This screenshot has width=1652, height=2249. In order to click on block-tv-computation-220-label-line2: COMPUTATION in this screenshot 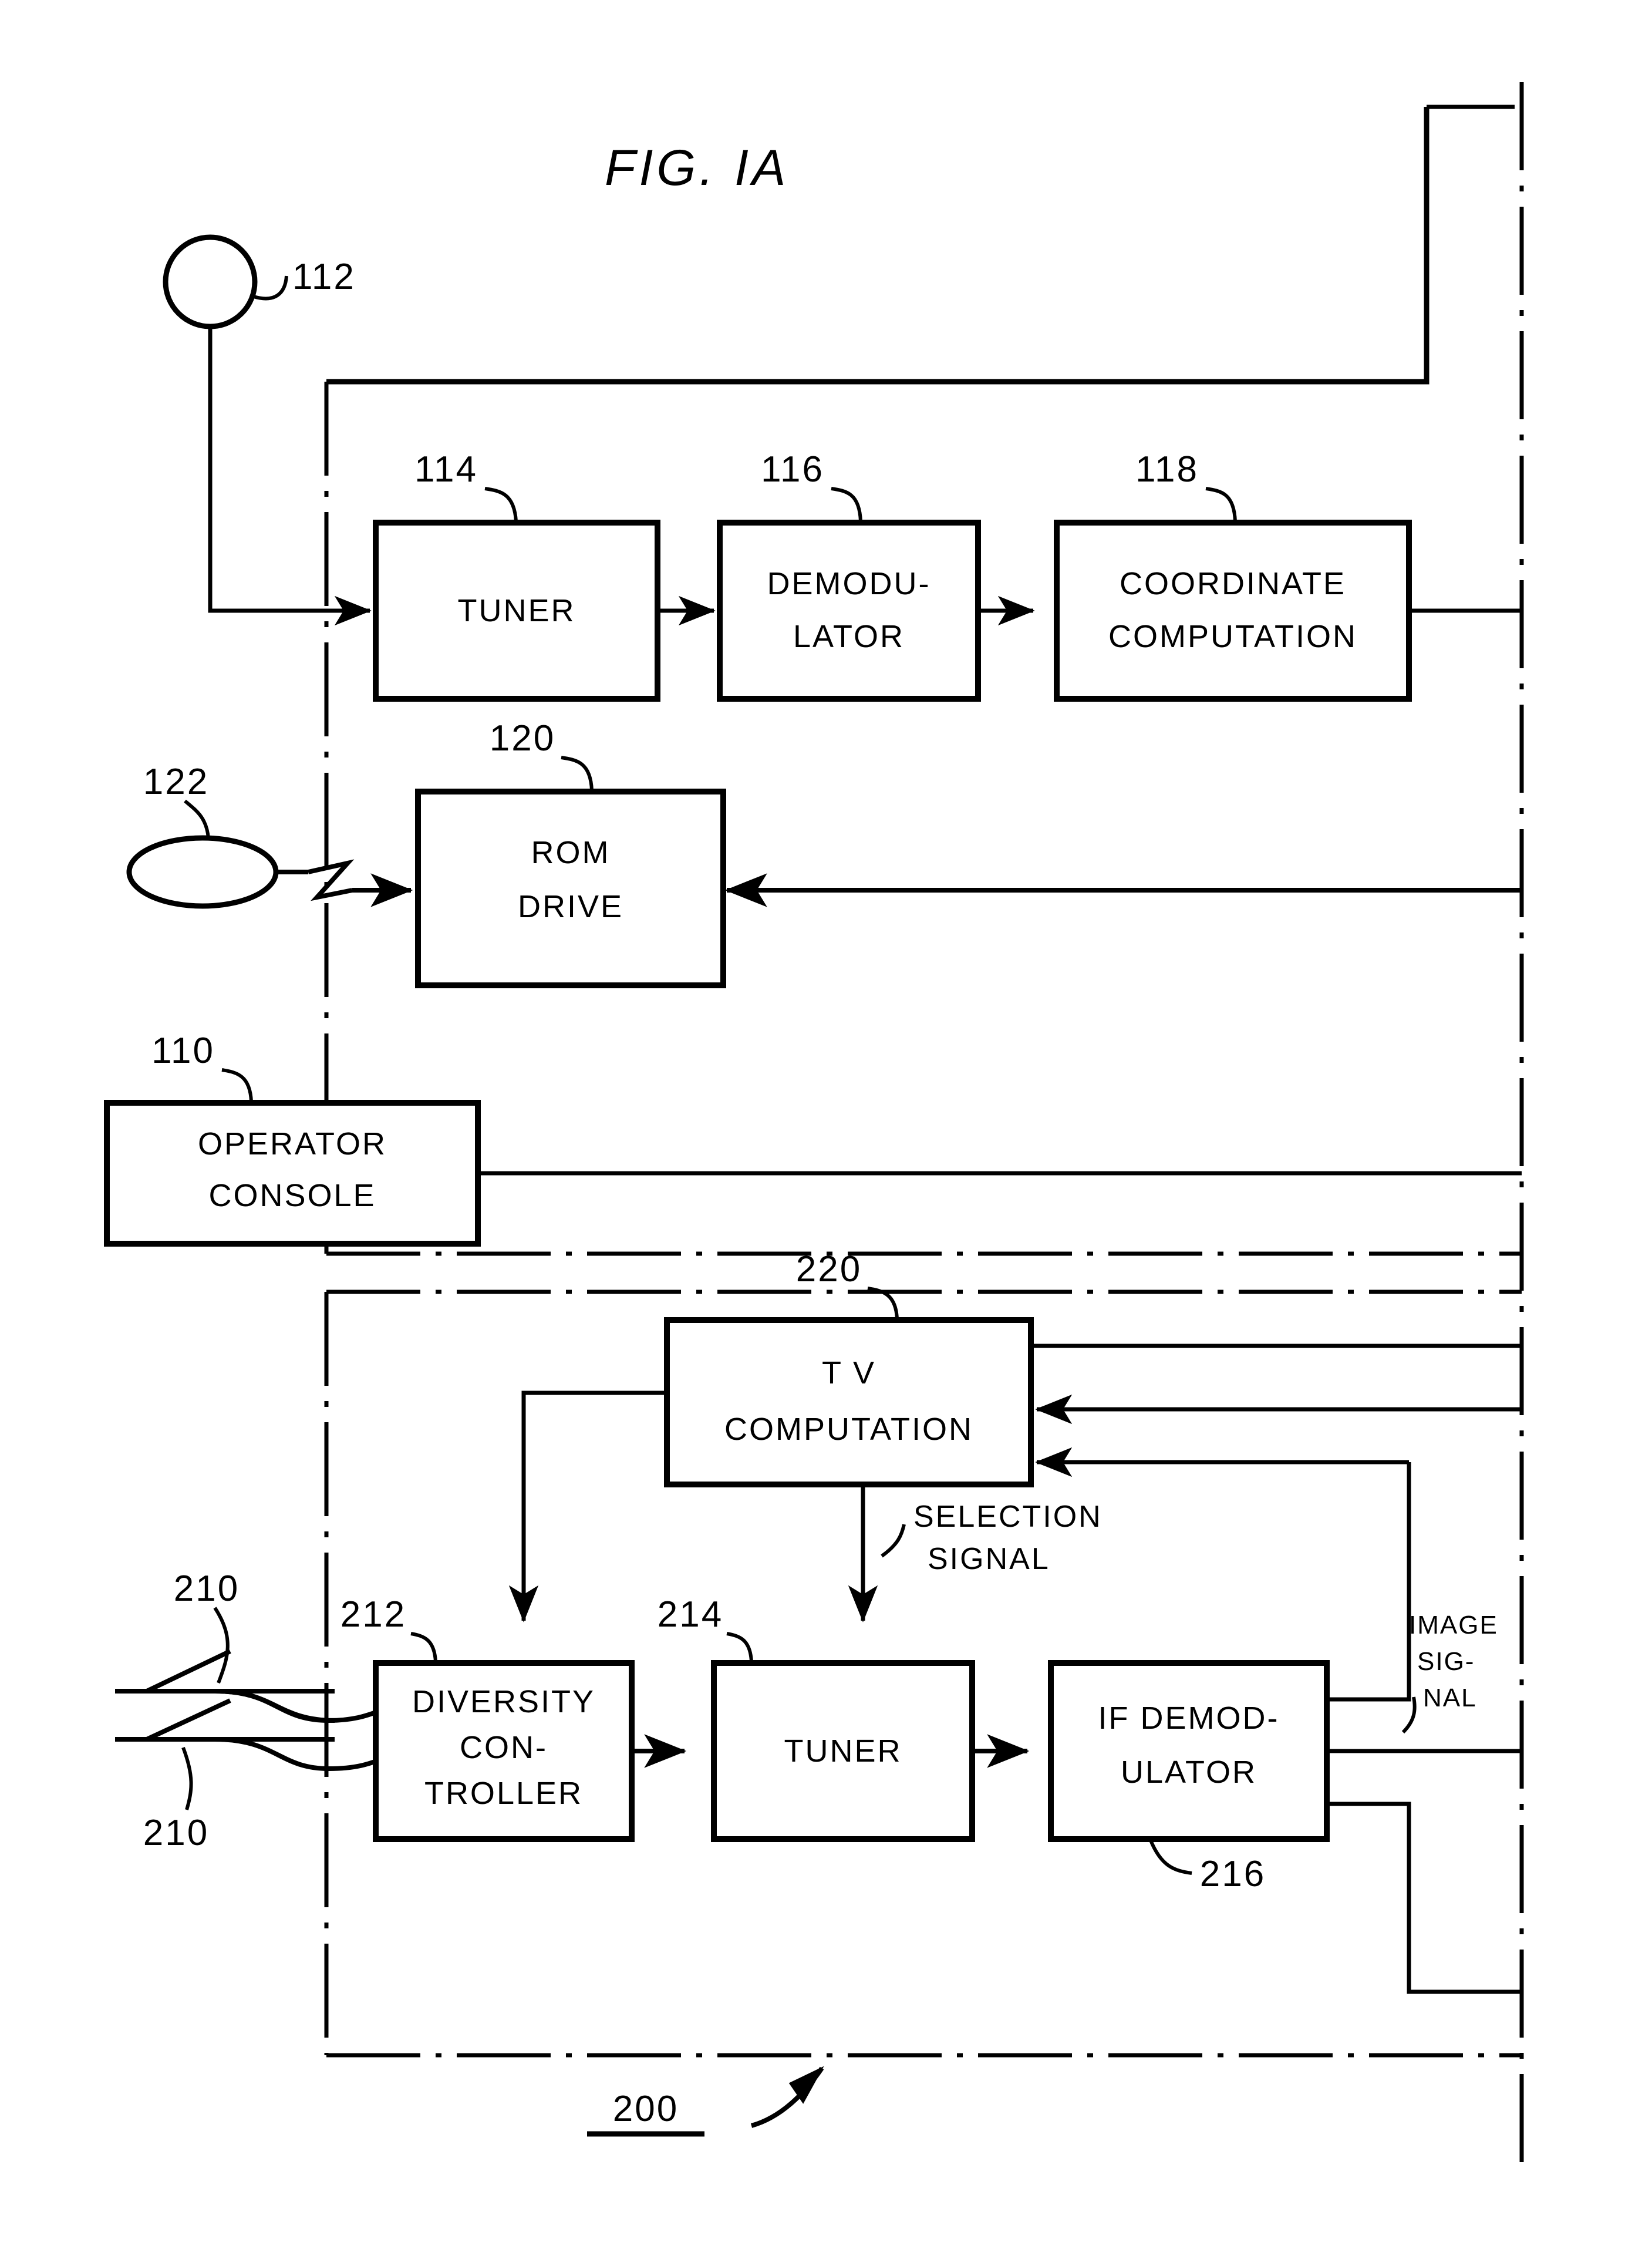, I will do `click(848, 1429)`.